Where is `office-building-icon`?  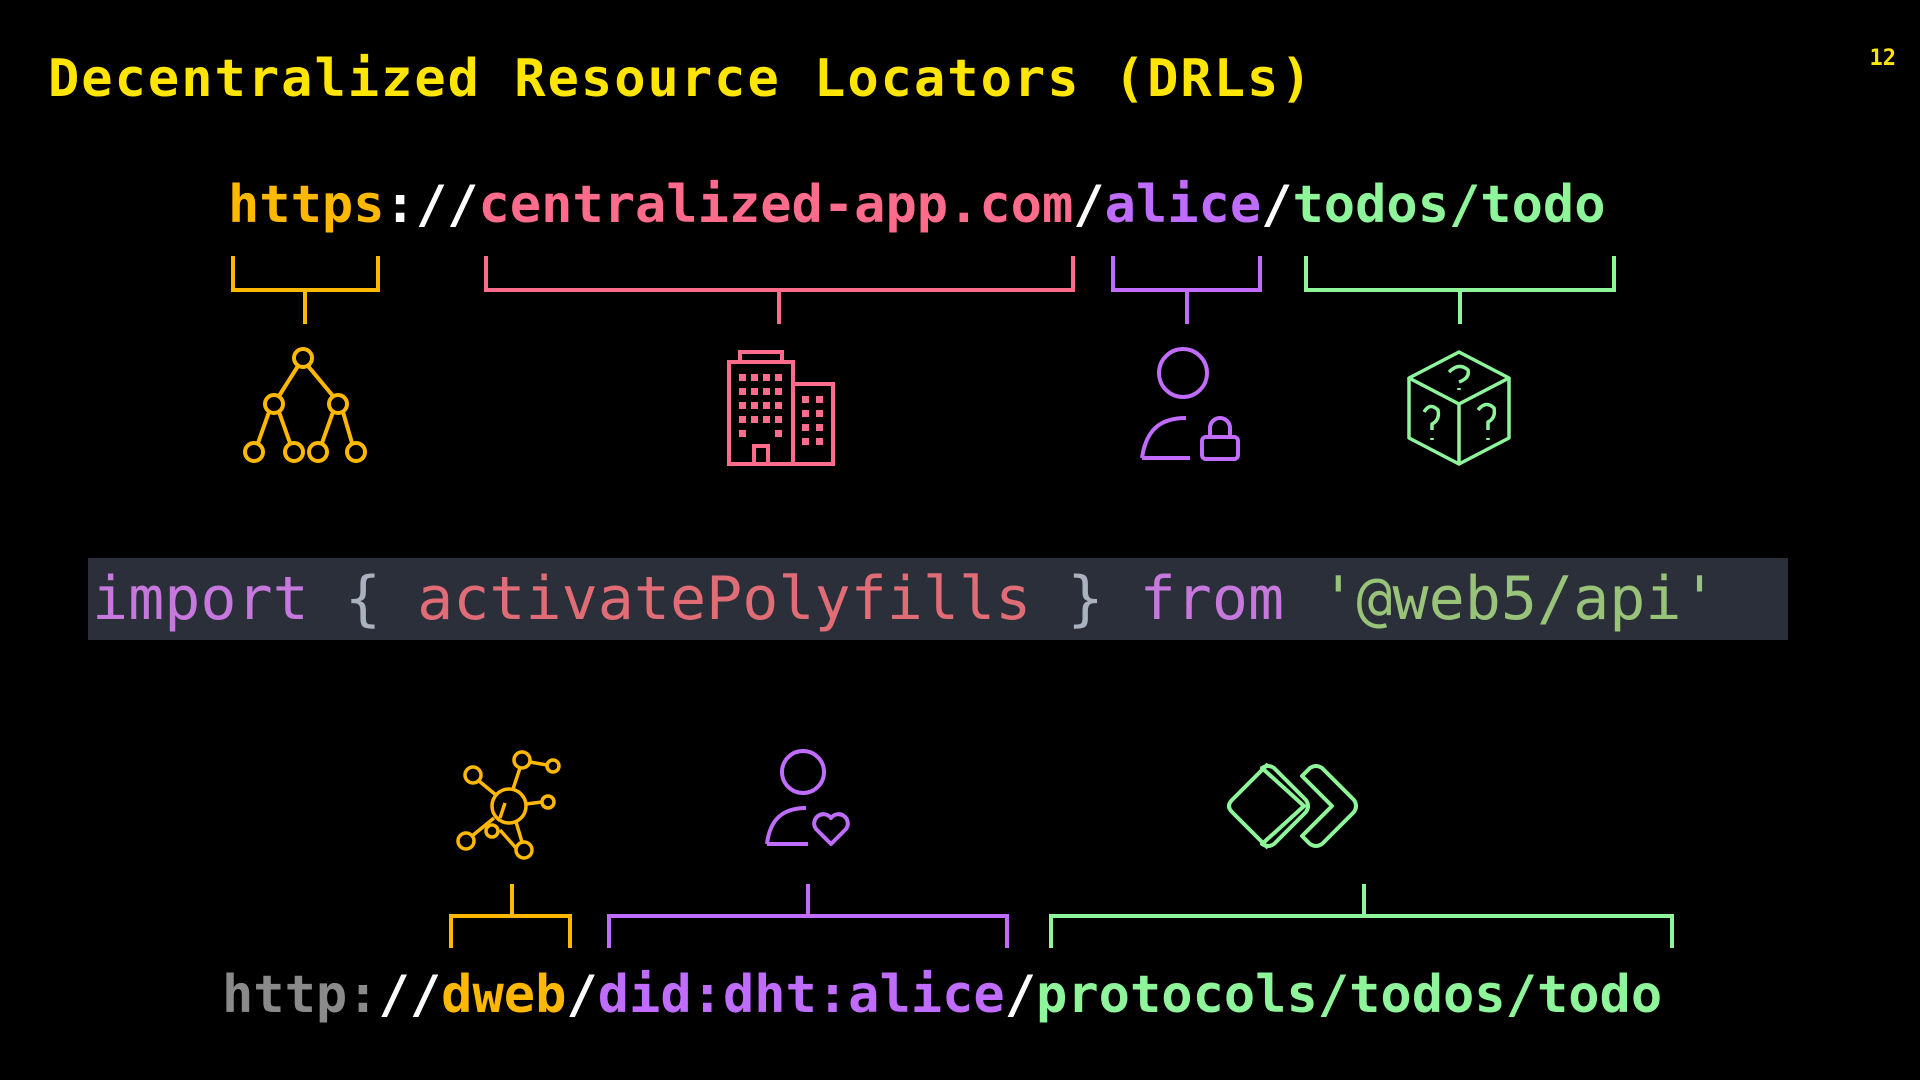 office-building-icon is located at coordinates (781, 408).